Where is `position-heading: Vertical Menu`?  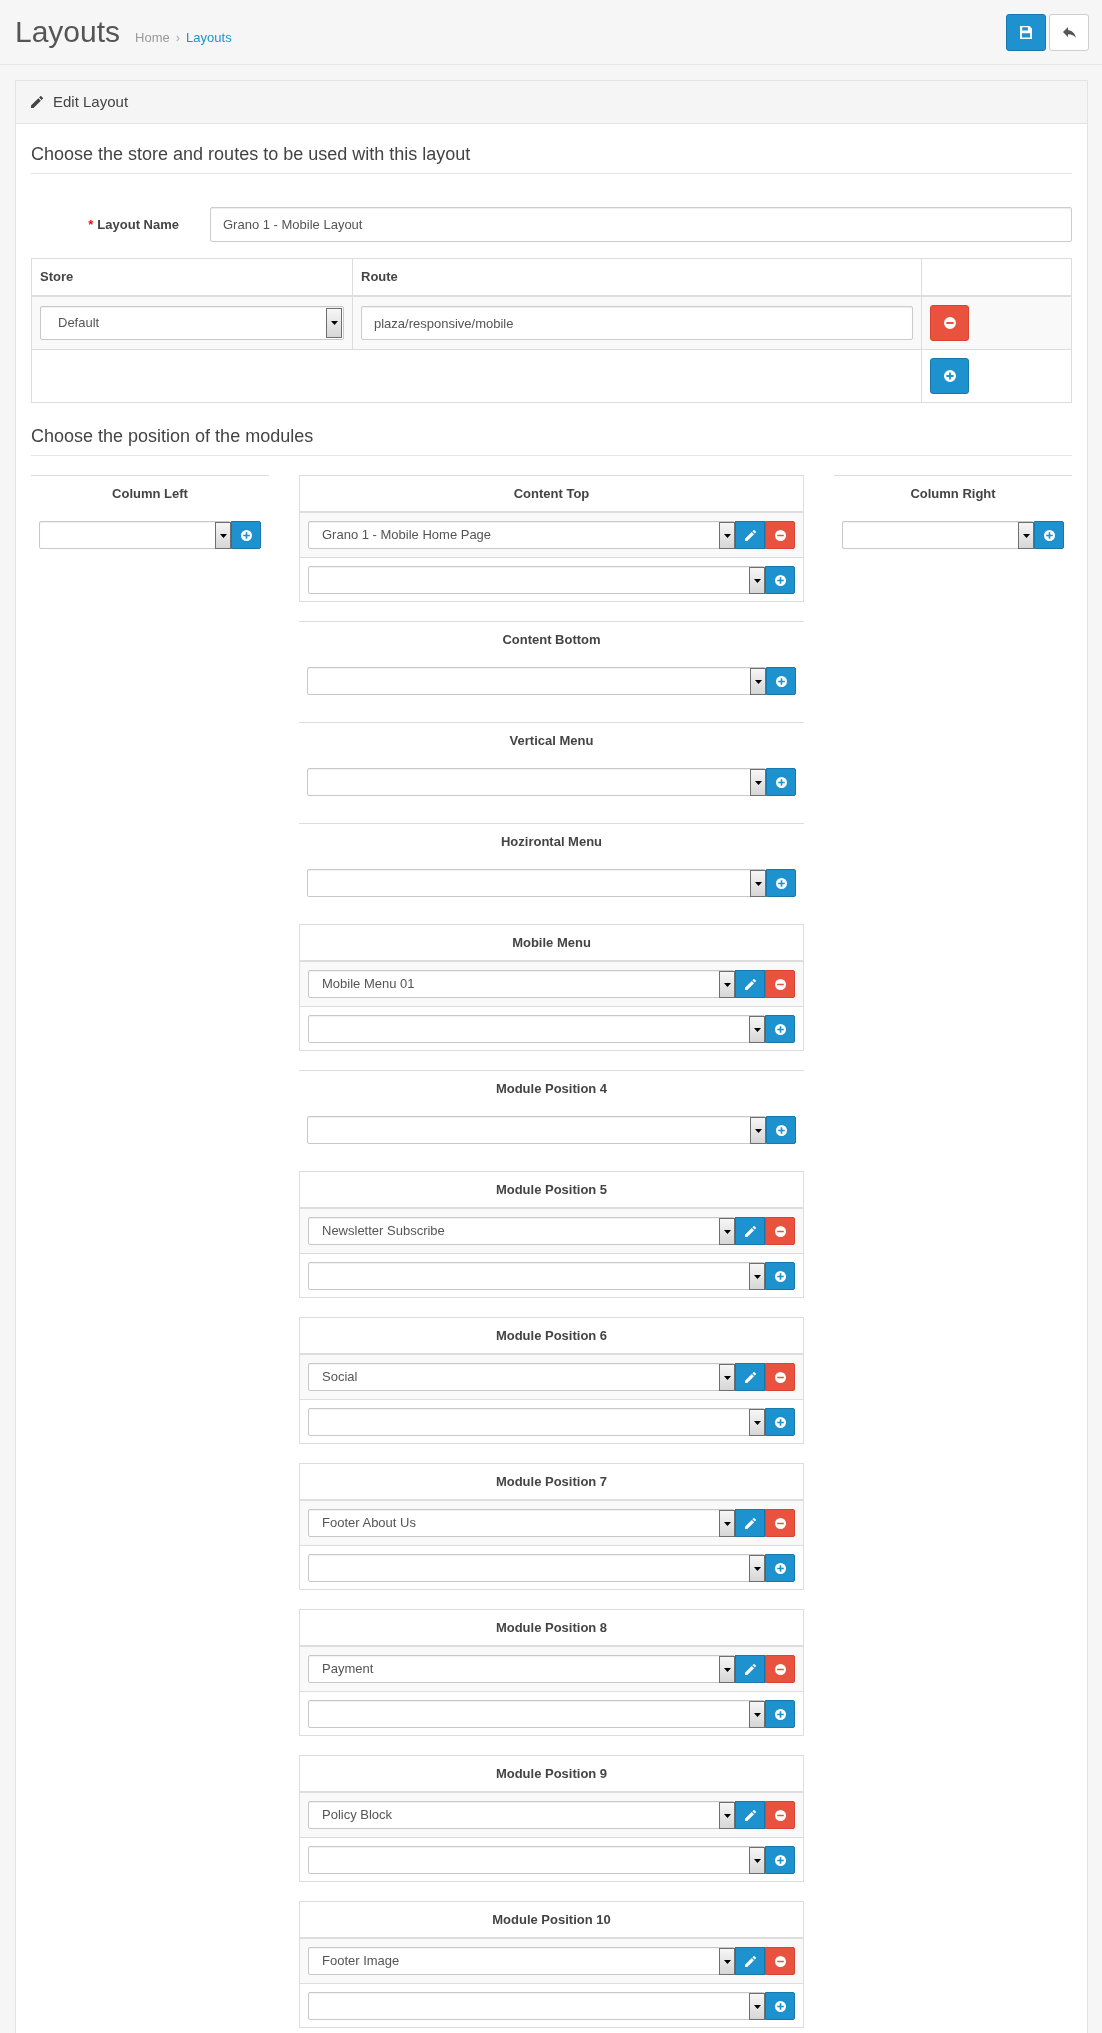 position-heading: Vertical Menu is located at coordinates (551, 741).